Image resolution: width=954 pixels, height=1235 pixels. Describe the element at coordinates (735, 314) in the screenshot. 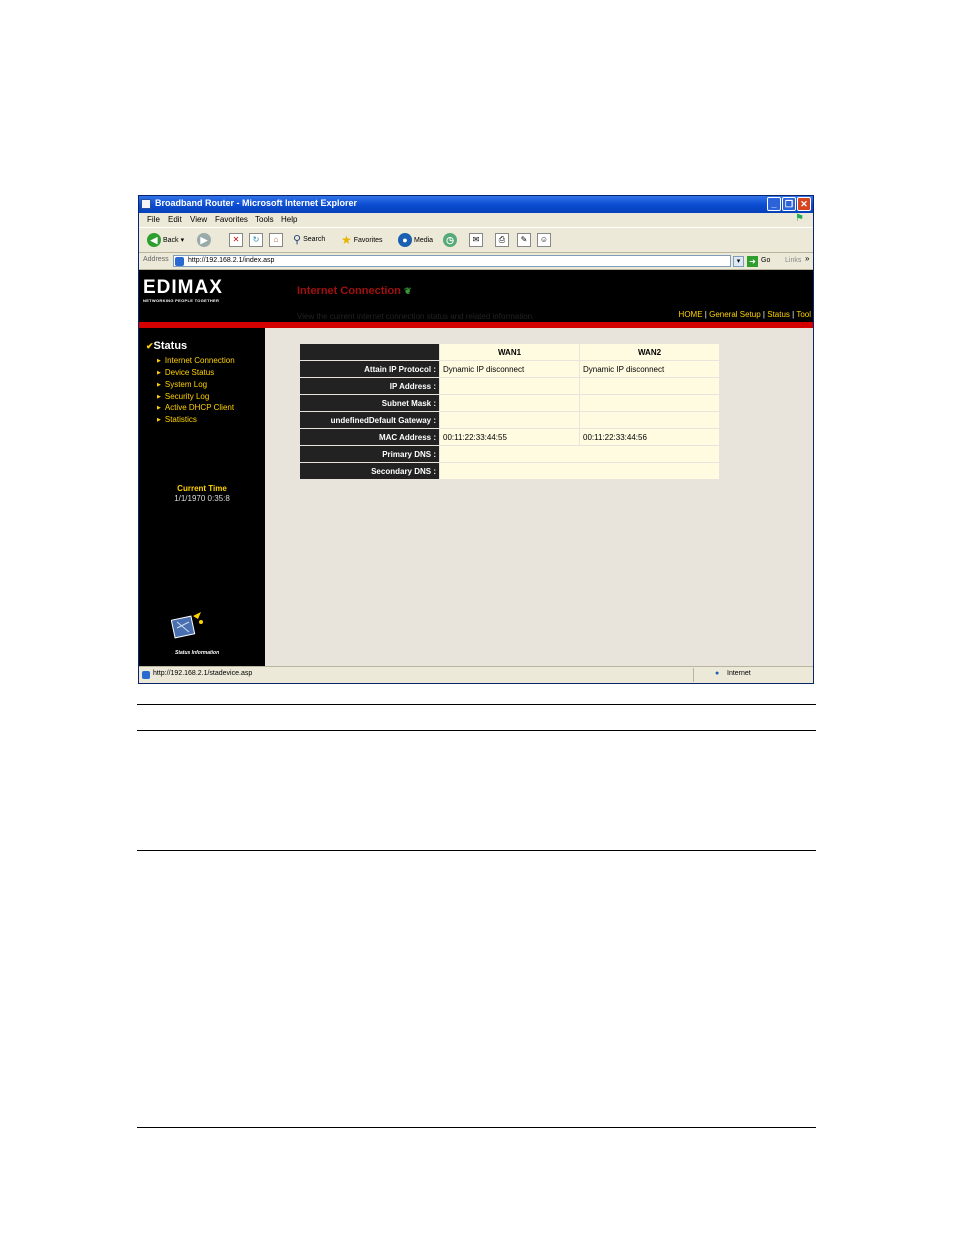

I see `nav-general-setup: General Setup` at that location.